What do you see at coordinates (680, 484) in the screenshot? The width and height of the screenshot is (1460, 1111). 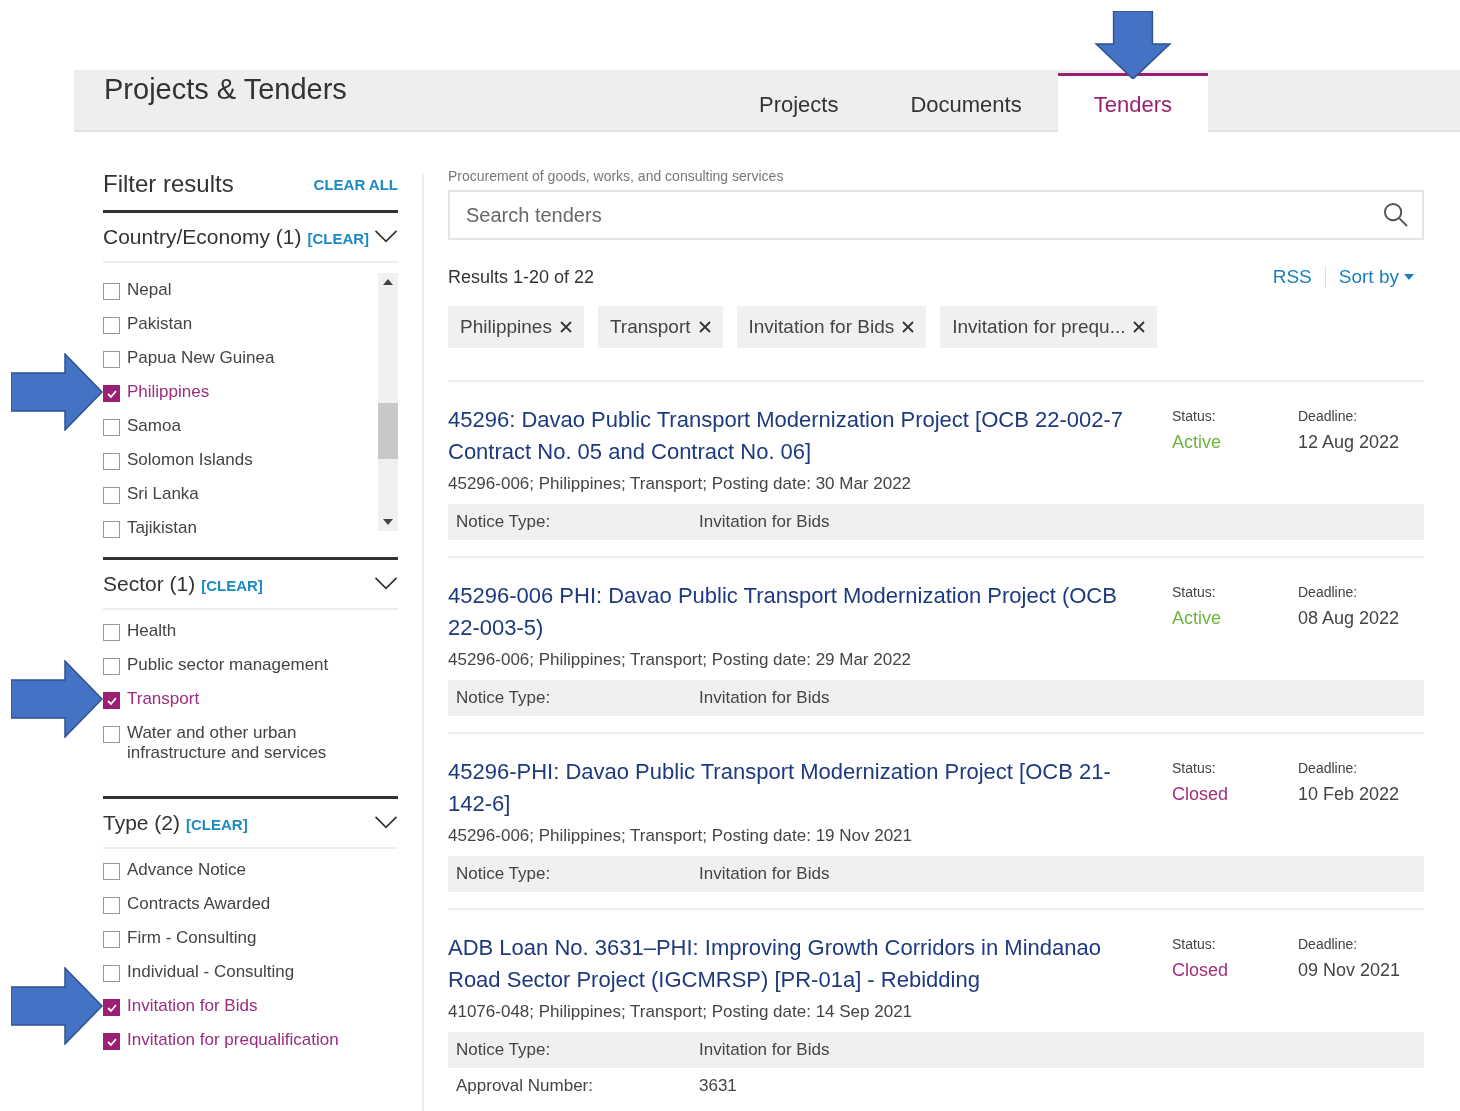 I see `result-meta: 45296-006; Philippines; Transport; Posting date: 30 Mar 2022` at bounding box center [680, 484].